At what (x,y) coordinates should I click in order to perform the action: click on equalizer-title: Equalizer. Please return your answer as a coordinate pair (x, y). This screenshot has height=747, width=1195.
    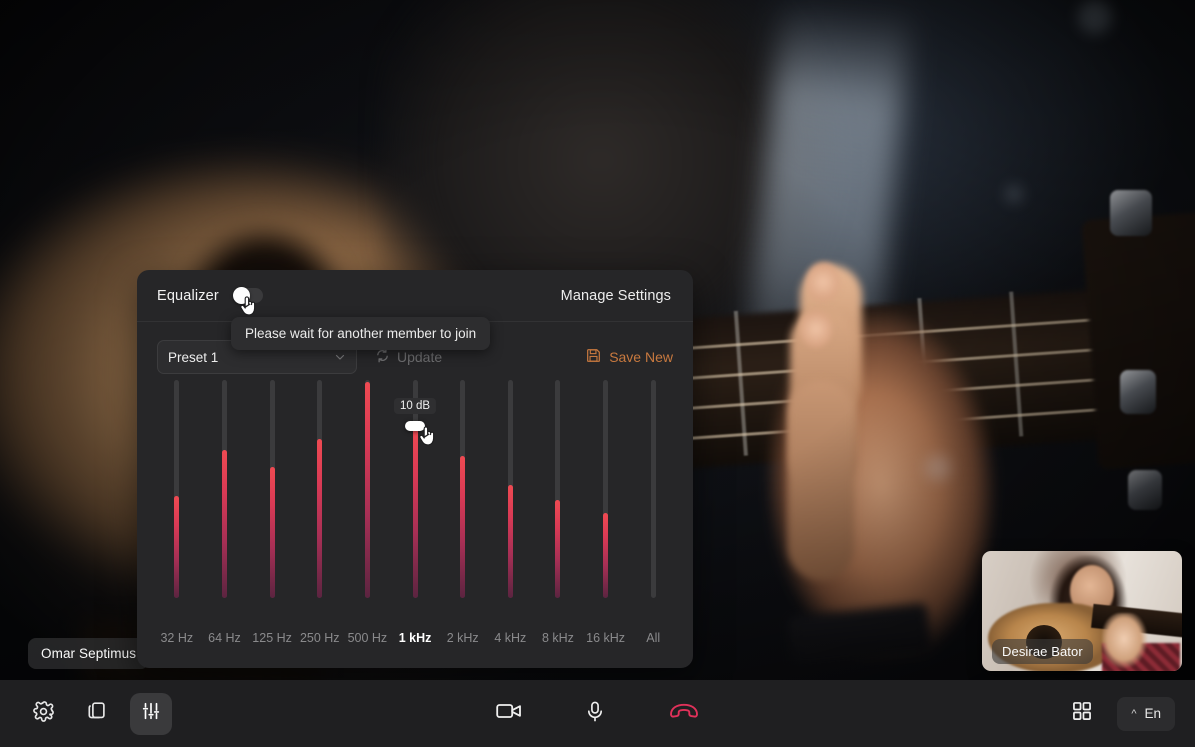
    Looking at the image, I should click on (188, 295).